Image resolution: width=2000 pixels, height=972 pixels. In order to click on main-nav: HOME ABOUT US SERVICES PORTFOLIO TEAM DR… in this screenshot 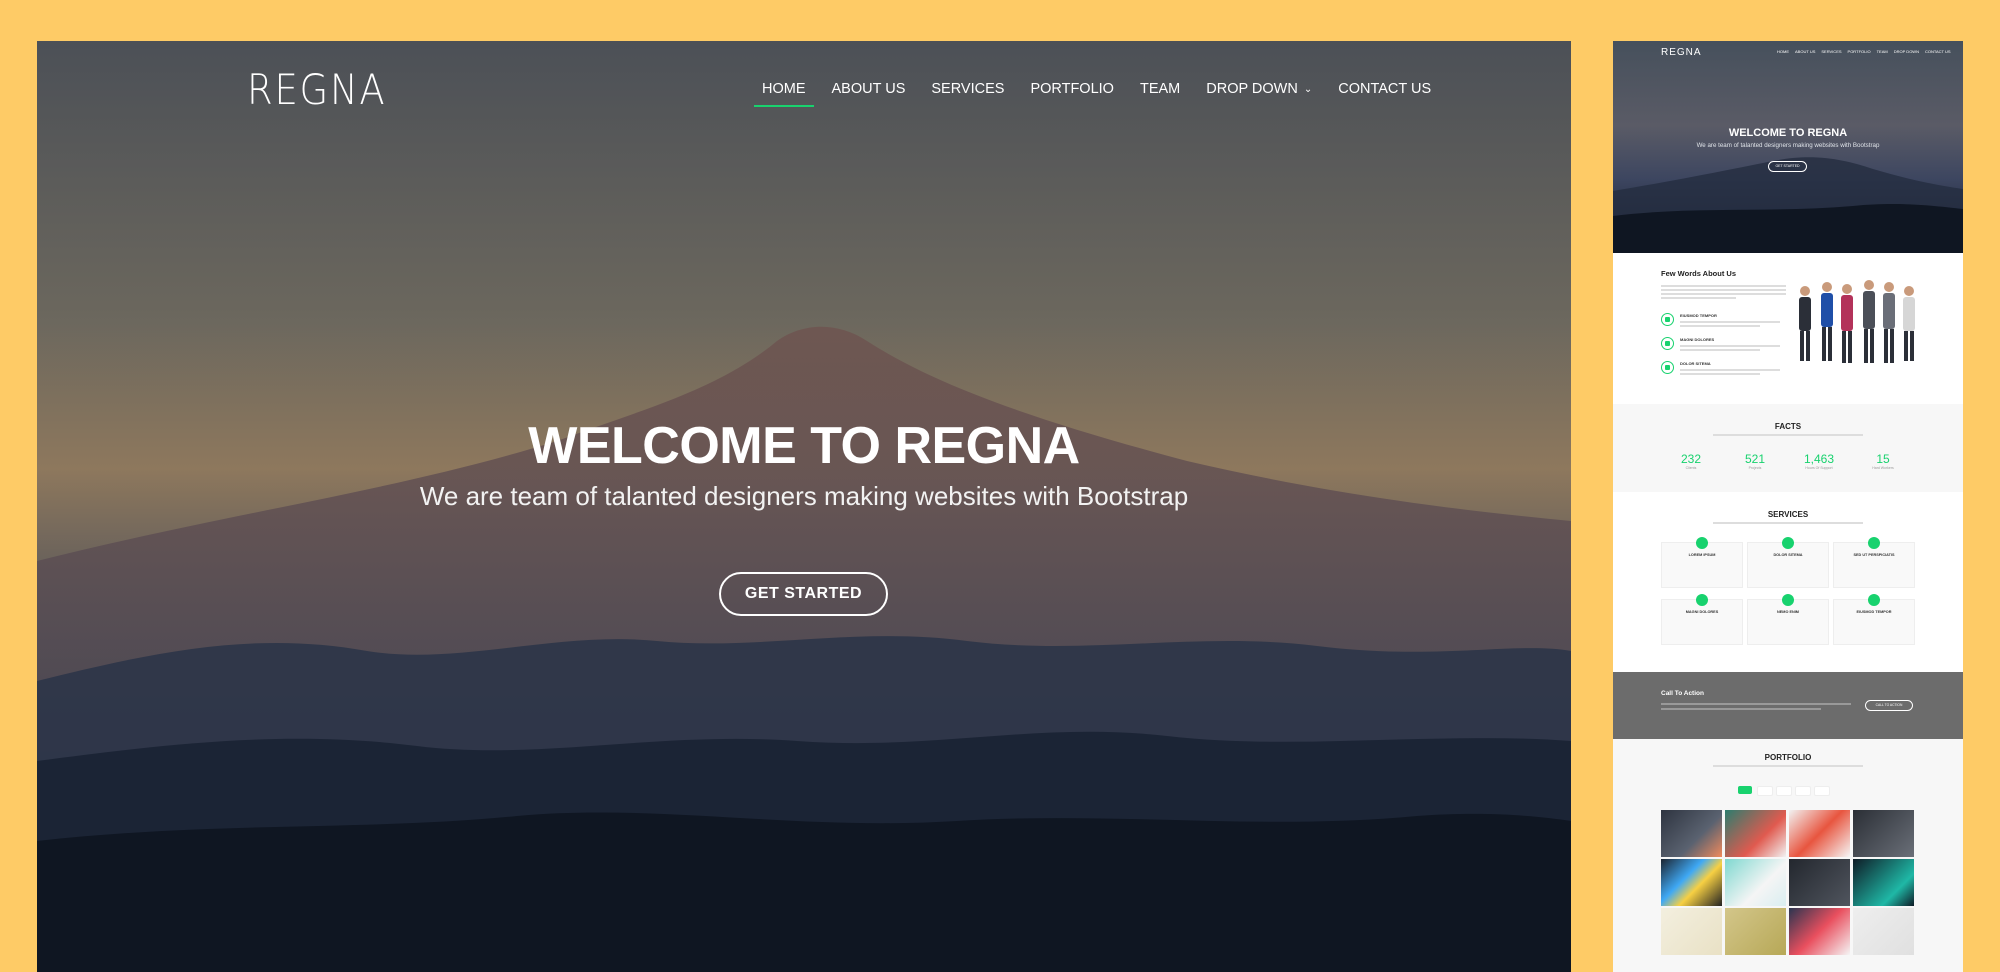, I will do `click(1096, 92)`.